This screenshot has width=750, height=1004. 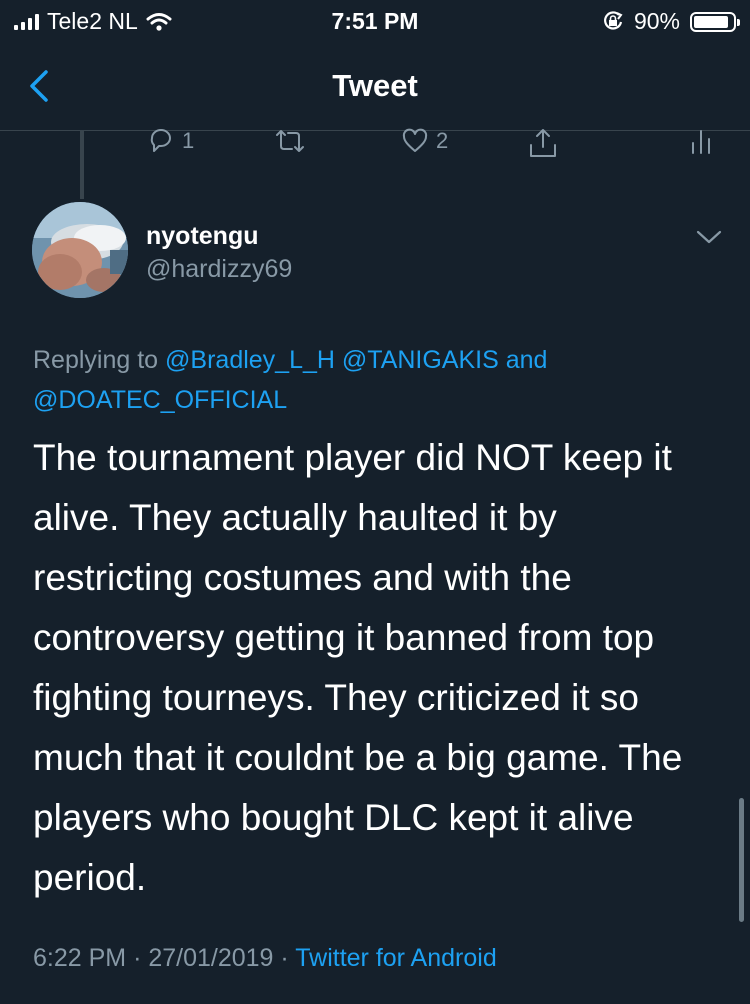 I want to click on thread-line, so click(x=82, y=165).